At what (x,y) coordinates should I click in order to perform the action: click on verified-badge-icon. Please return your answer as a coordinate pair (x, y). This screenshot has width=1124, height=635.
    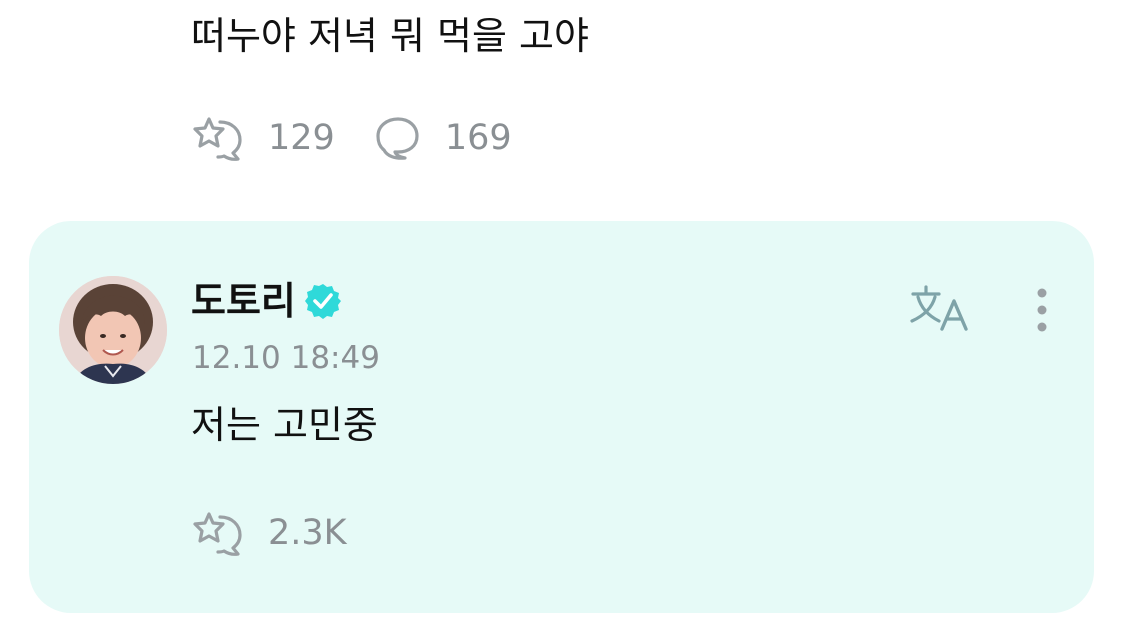
    Looking at the image, I should click on (323, 301).